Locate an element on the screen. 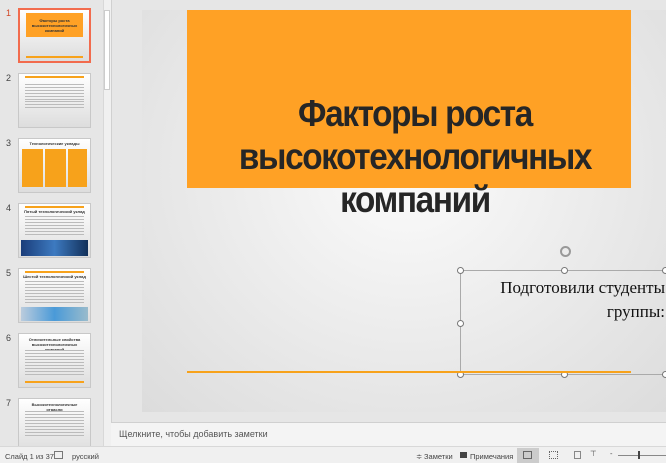 The width and height of the screenshot is (666, 463). thumb-number: 4 is located at coordinates (9, 208).